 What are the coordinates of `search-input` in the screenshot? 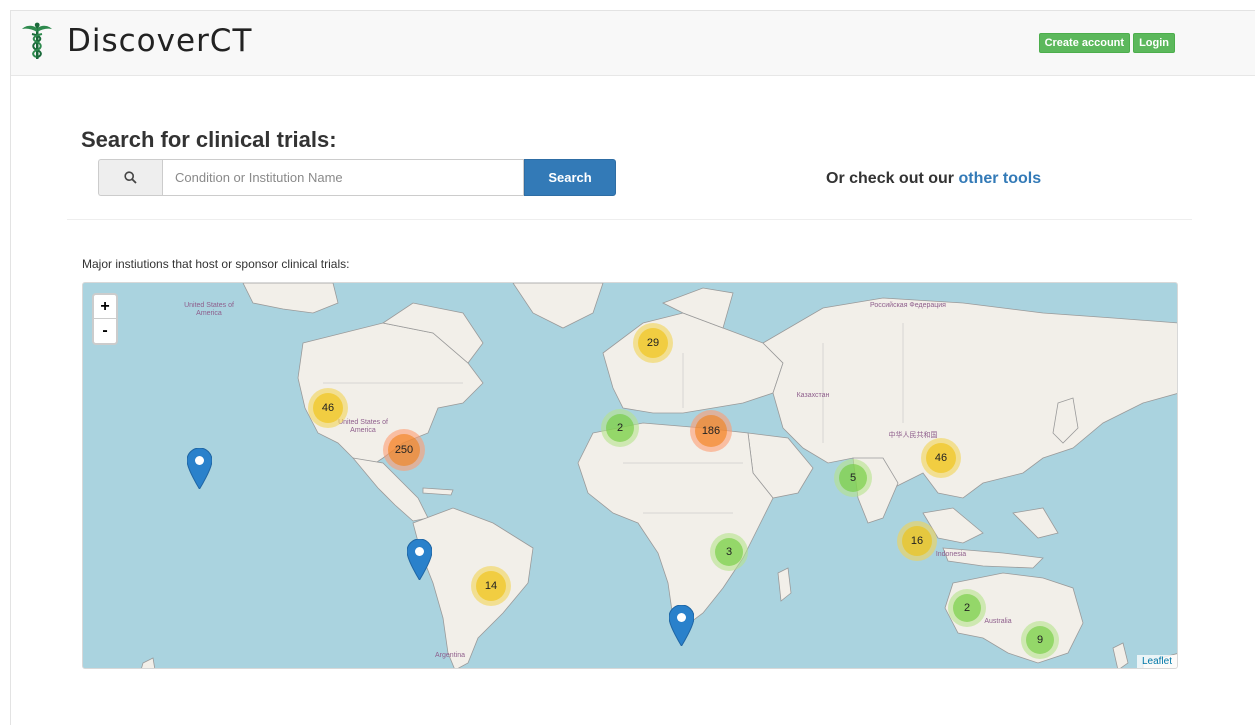 It's located at (343, 177).